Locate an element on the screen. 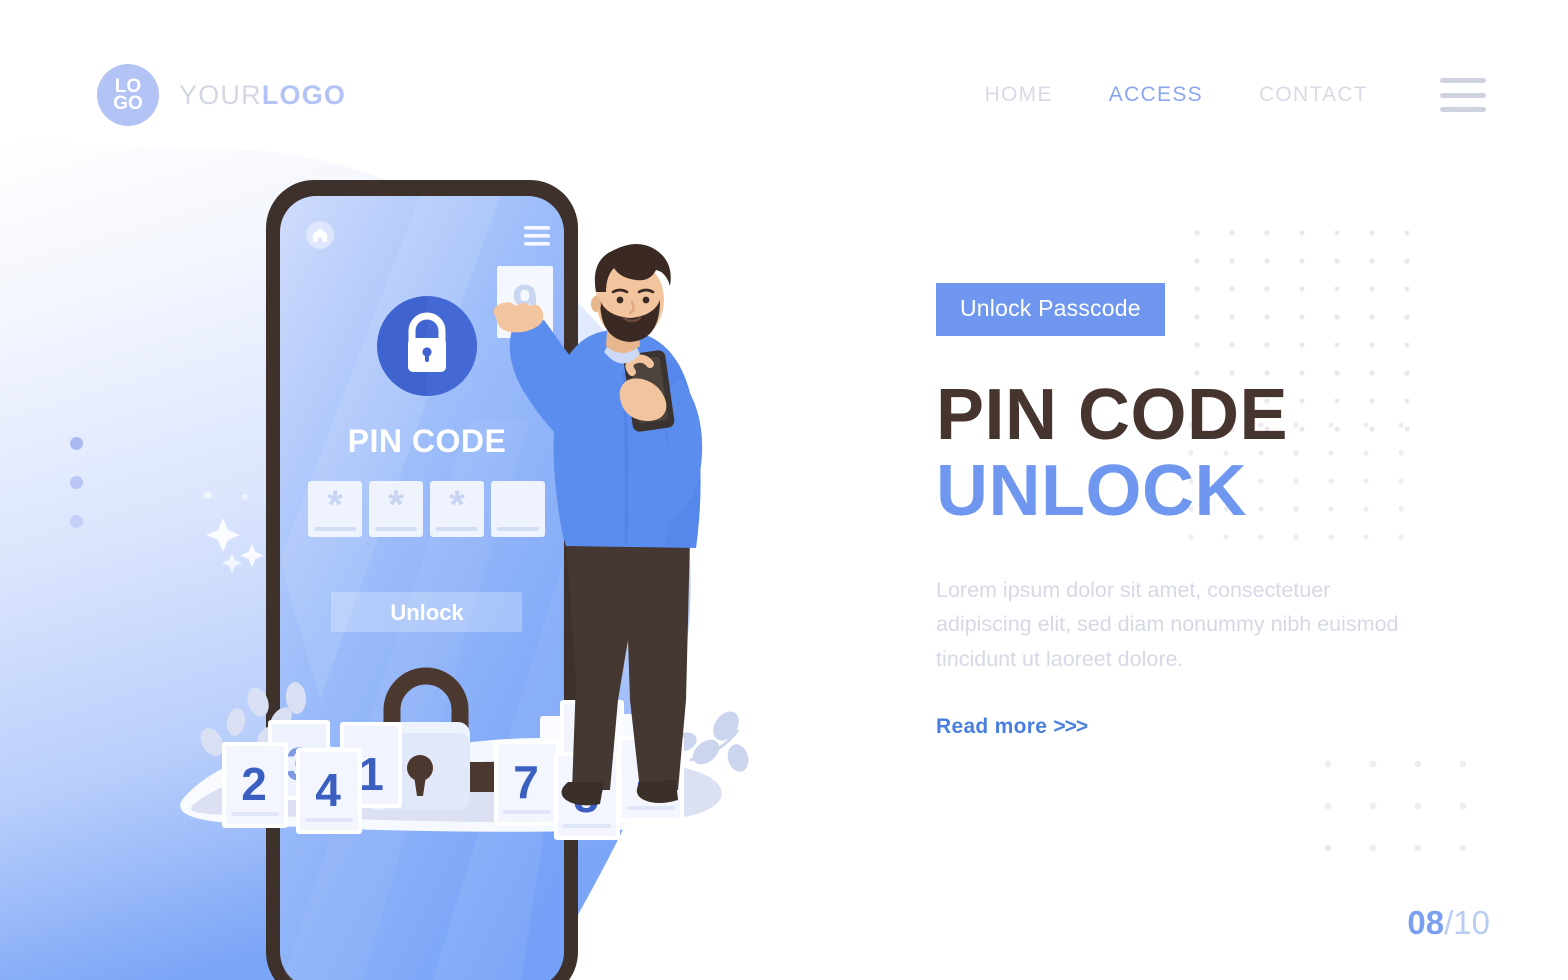 Image resolution: width=1568 pixels, height=980 pixels. brand-name-bold: LOGO is located at coordinates (304, 94).